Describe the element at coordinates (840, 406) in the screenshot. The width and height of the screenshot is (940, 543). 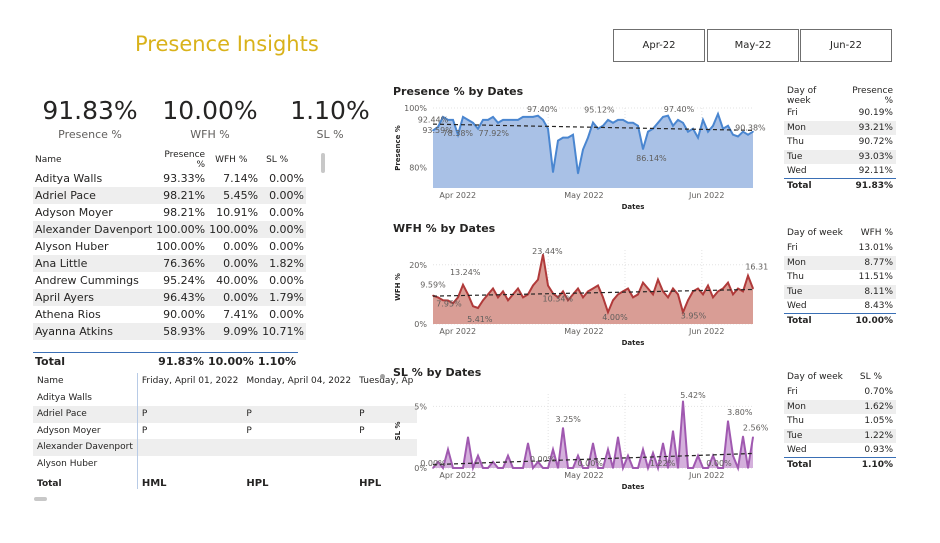
I see `dow-row: Mon 1.62%` at that location.